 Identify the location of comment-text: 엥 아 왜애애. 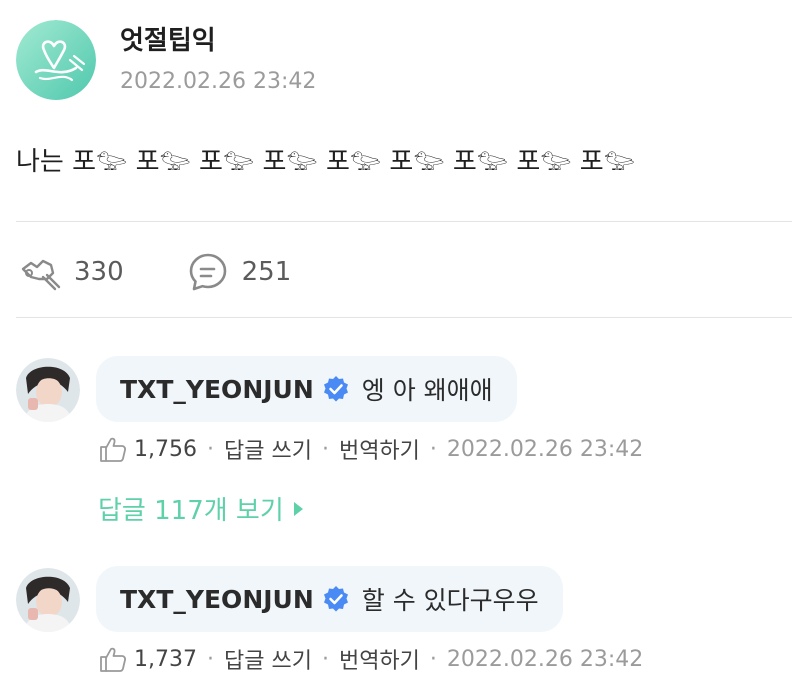
(427, 390).